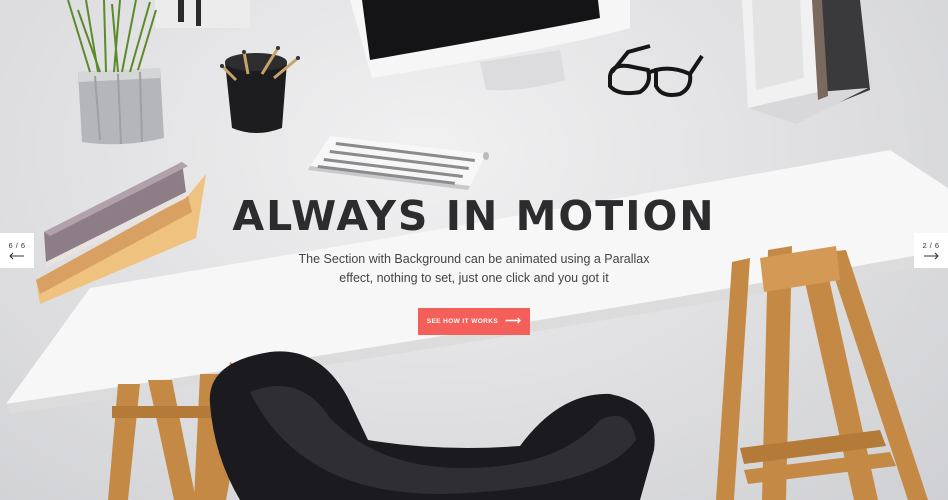  What do you see at coordinates (474, 216) in the screenshot?
I see `hero-title: ALWAYS IN MOTION` at bounding box center [474, 216].